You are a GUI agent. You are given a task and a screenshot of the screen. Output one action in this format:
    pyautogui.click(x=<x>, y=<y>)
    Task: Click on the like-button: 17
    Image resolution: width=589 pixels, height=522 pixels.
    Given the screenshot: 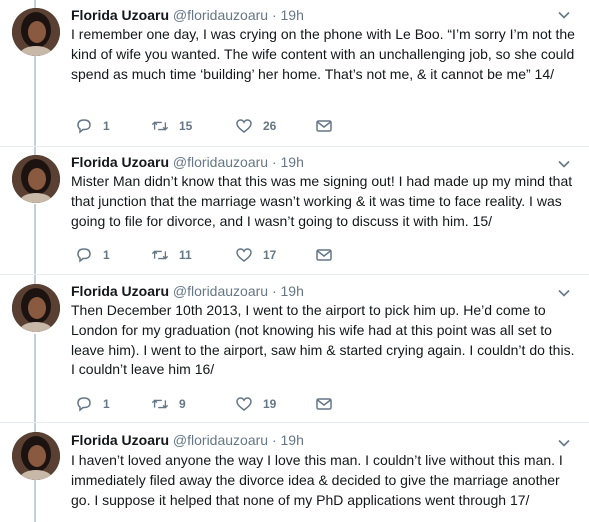 What is the action you would take?
    pyautogui.click(x=255, y=255)
    